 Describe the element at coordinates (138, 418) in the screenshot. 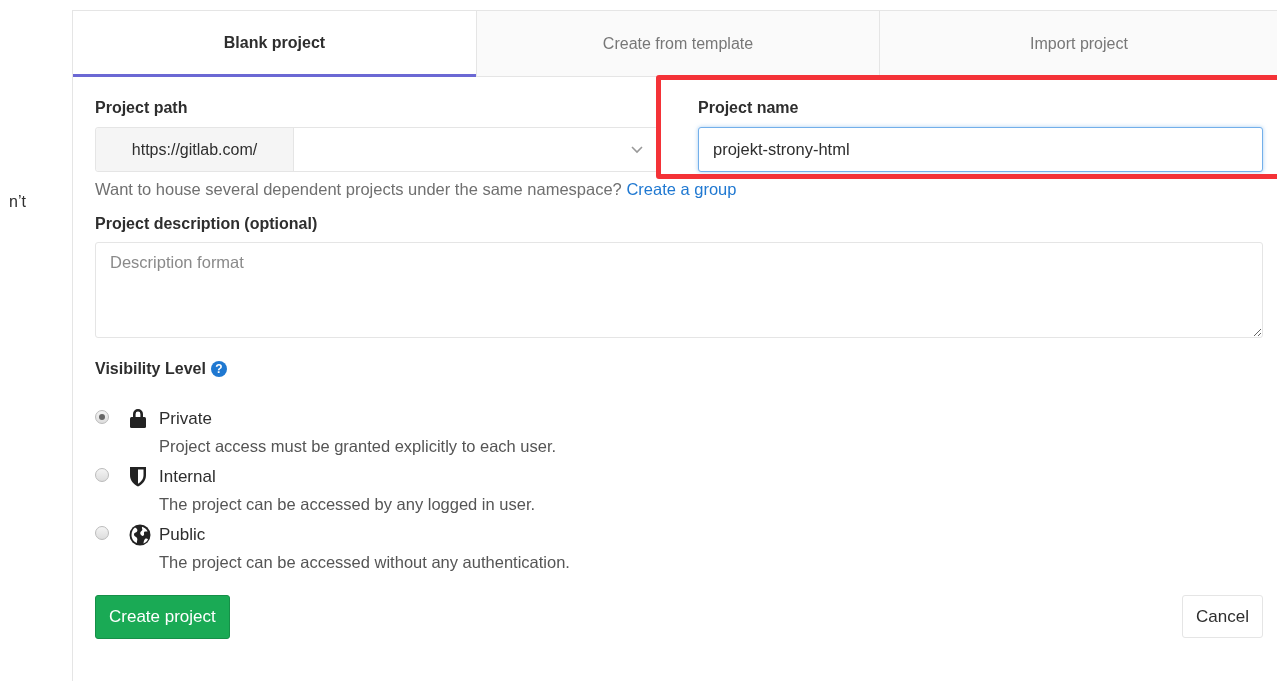

I see `lock-icon` at that location.